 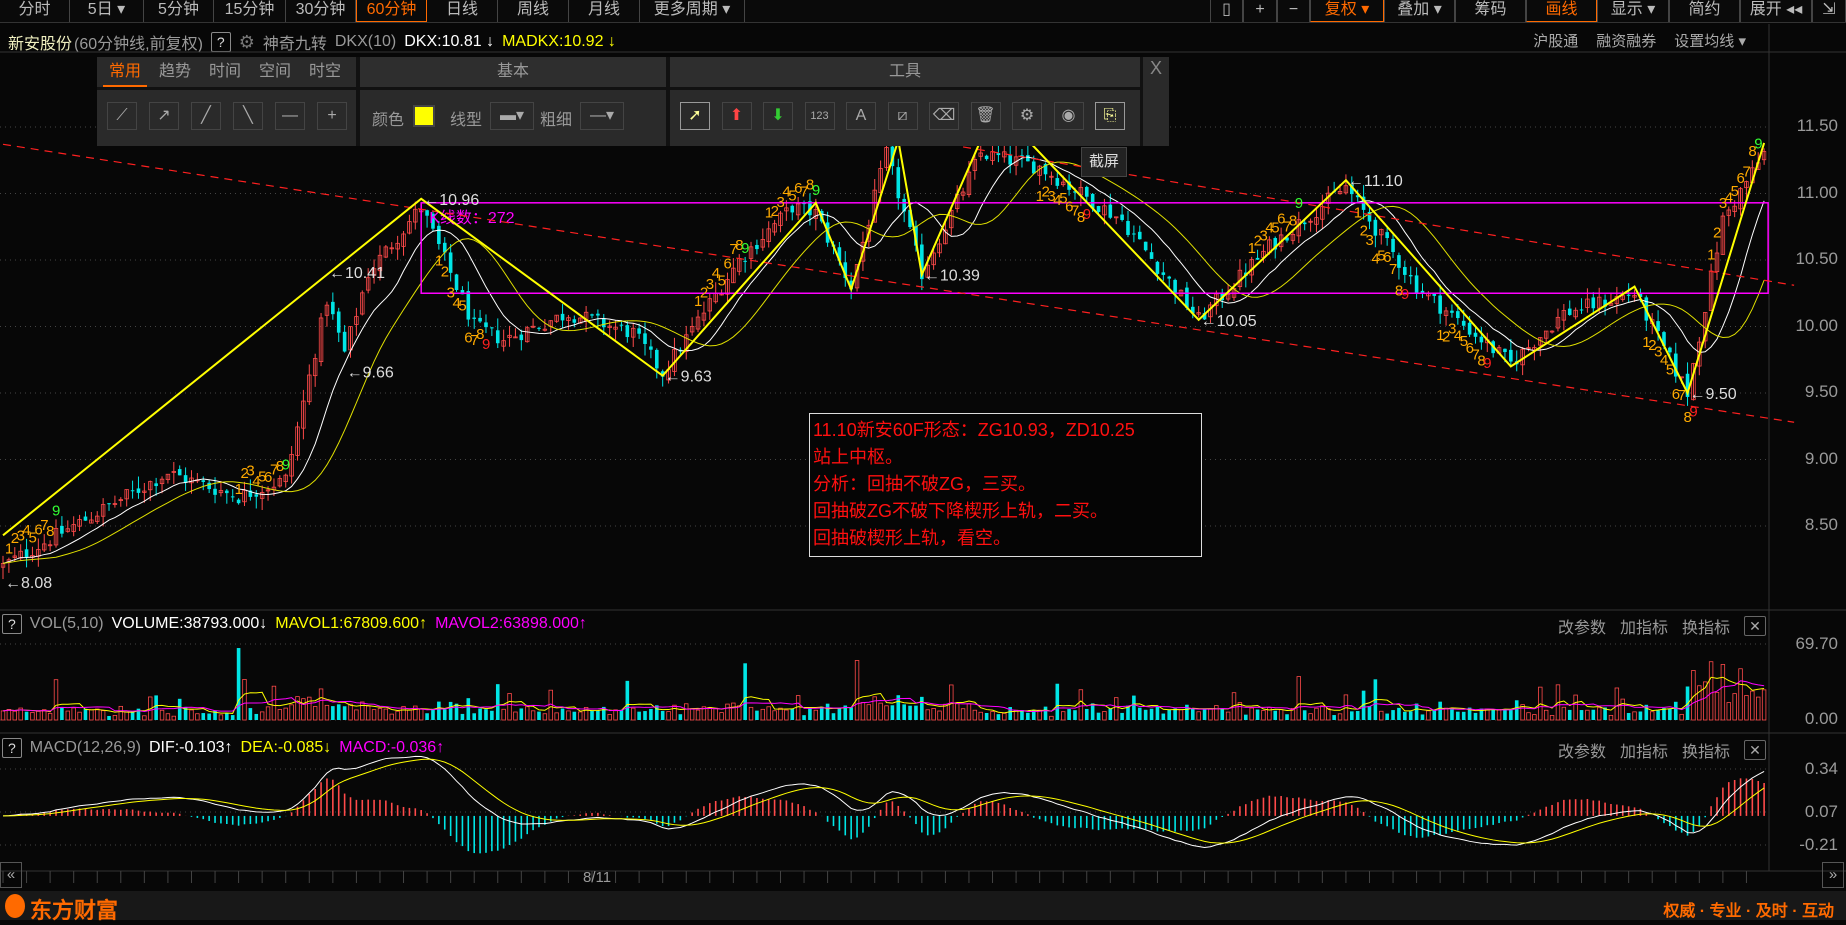 I want to click on up-arrow-icon: ⬆, so click(x=736, y=116).